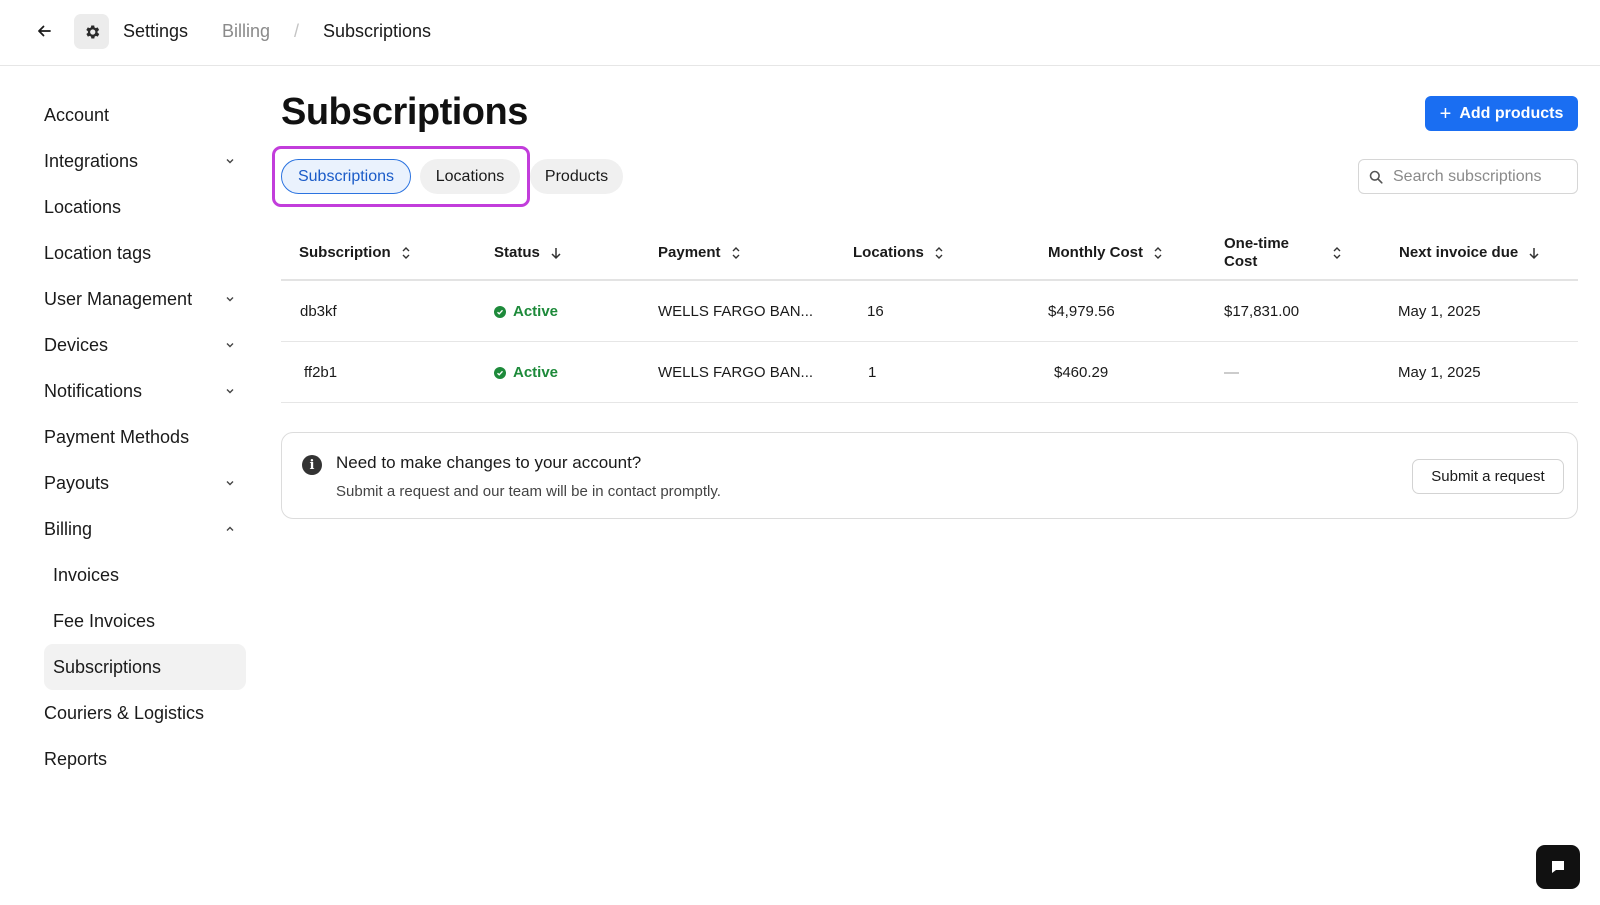 This screenshot has width=1600, height=905. What do you see at coordinates (1488, 476) in the screenshot?
I see `submit-request-button: Submit a request` at bounding box center [1488, 476].